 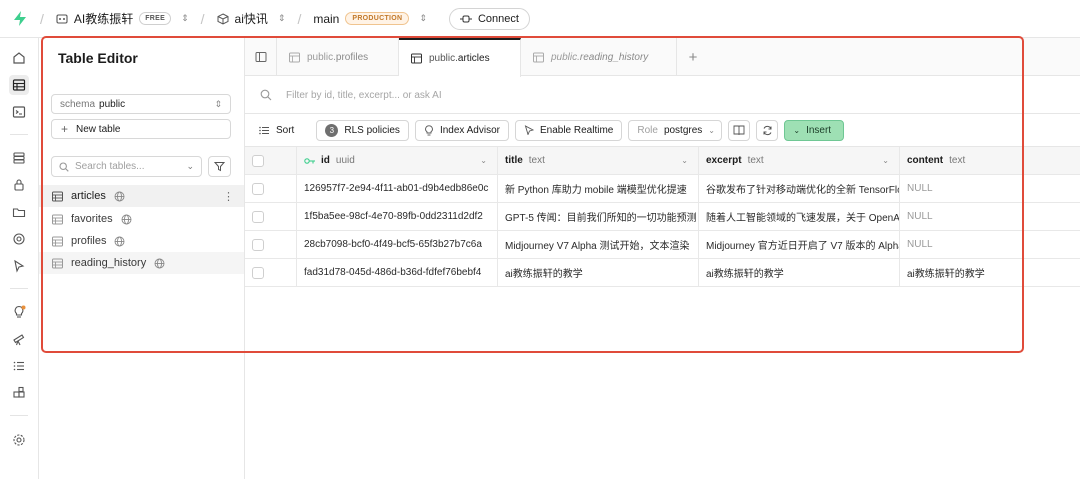 What do you see at coordinates (598, 244) in the screenshot?
I see `cell-title: Midjourney V7 Alpha 测试开始，文本渲染` at bounding box center [598, 244].